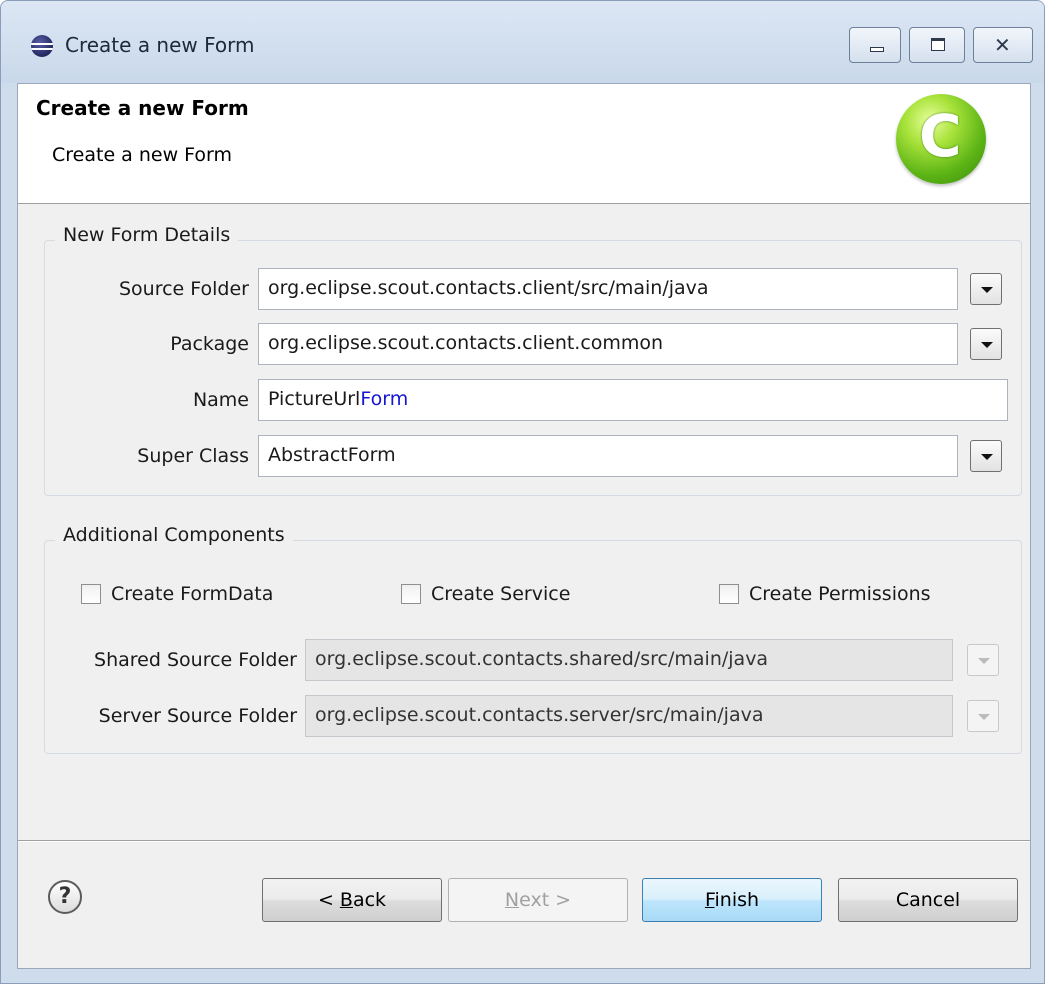 The height and width of the screenshot is (984, 1045). What do you see at coordinates (65, 897) in the screenshot?
I see `help-icon: ?` at bounding box center [65, 897].